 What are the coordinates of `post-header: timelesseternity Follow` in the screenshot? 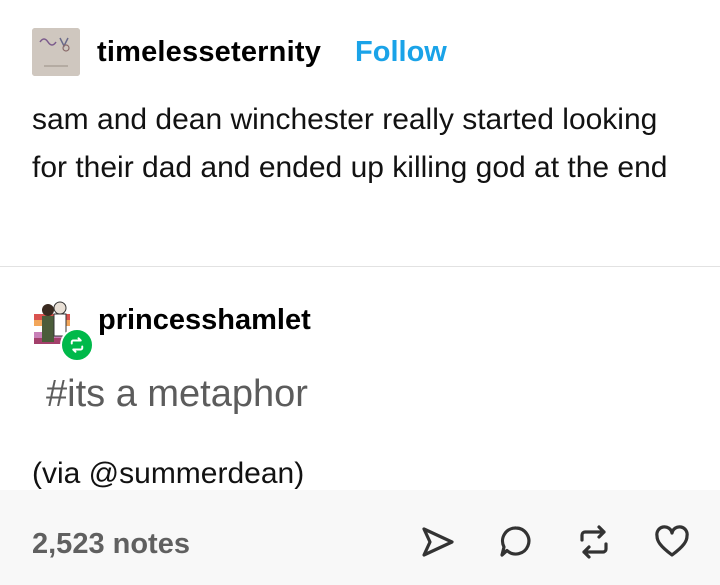 It's located at (239, 52).